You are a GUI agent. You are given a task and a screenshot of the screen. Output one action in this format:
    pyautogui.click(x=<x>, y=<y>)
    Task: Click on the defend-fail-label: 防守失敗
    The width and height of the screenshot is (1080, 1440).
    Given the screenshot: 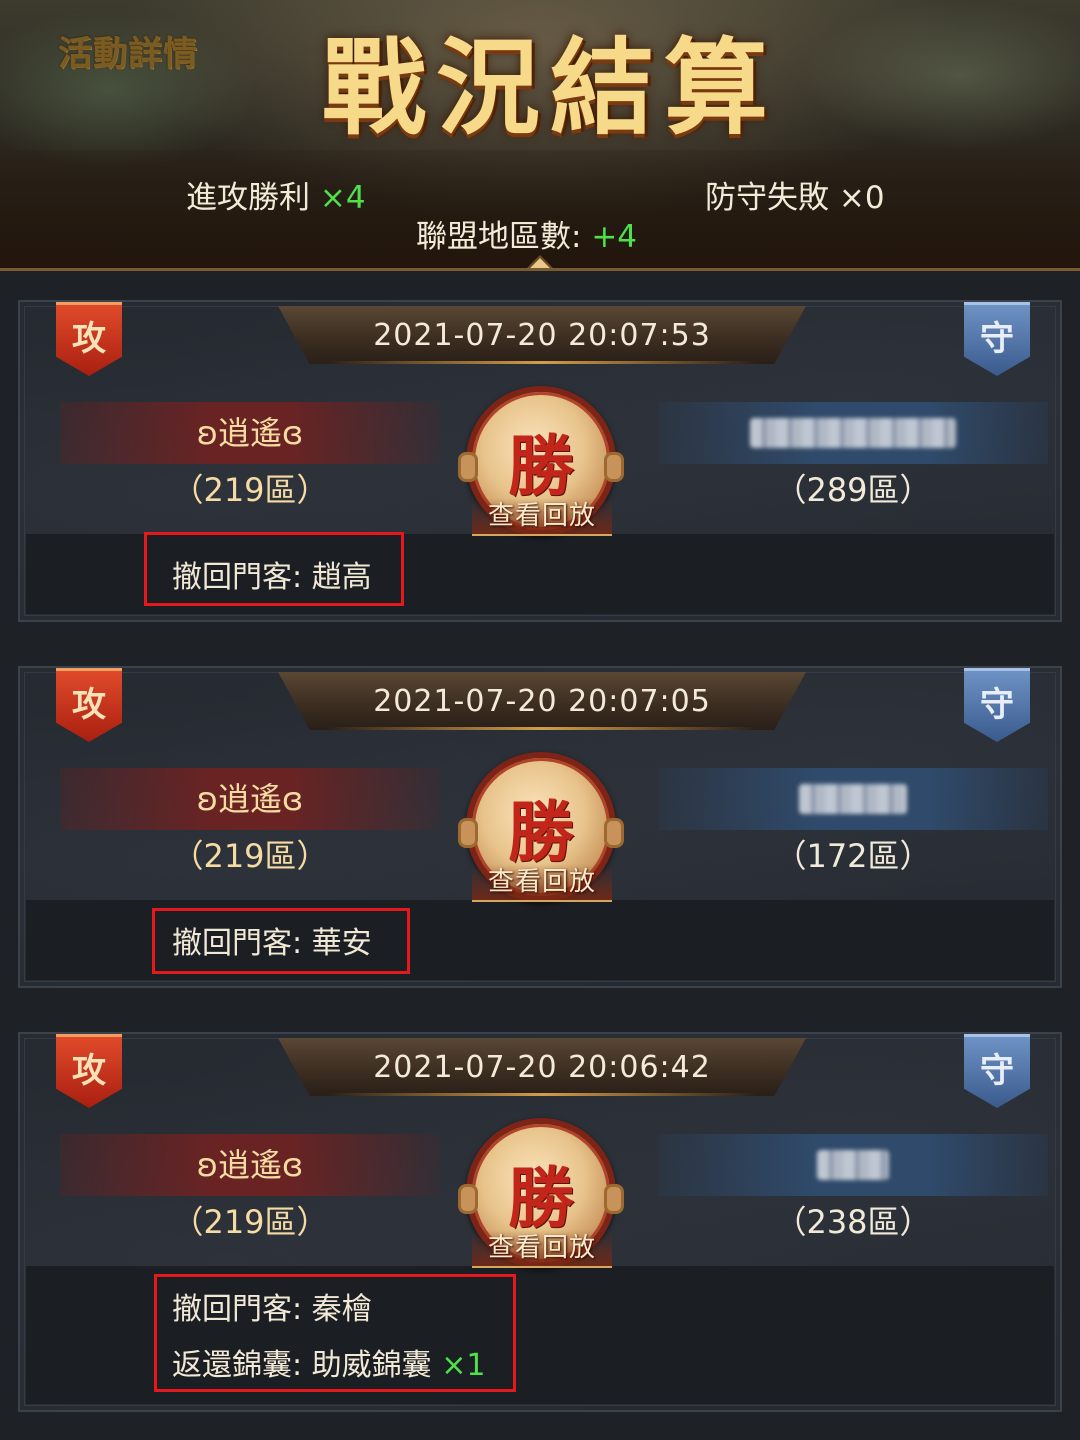 What is the action you would take?
    pyautogui.click(x=767, y=198)
    